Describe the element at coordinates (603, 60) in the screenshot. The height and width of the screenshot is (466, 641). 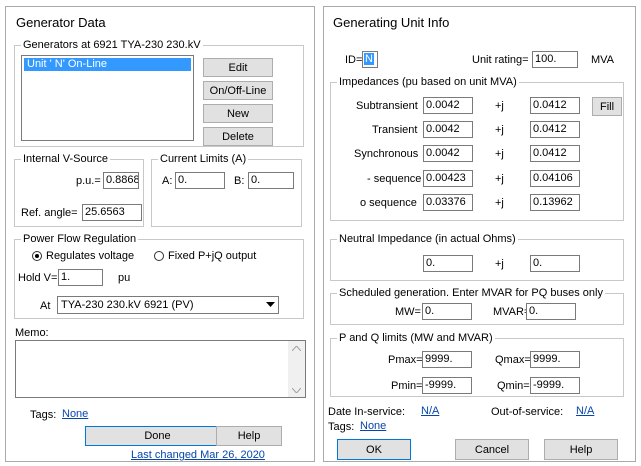
I see `mva-unit-label: MVA` at that location.